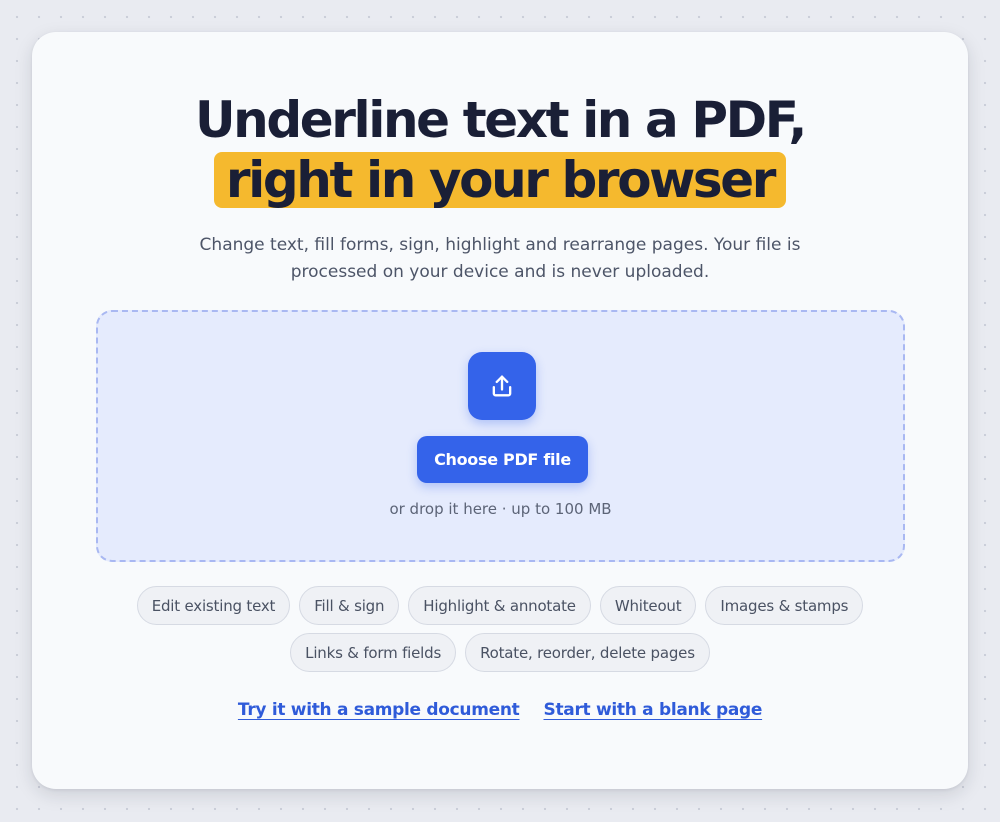 This screenshot has width=1000, height=822. What do you see at coordinates (502, 386) in the screenshot?
I see `upload-icon` at bounding box center [502, 386].